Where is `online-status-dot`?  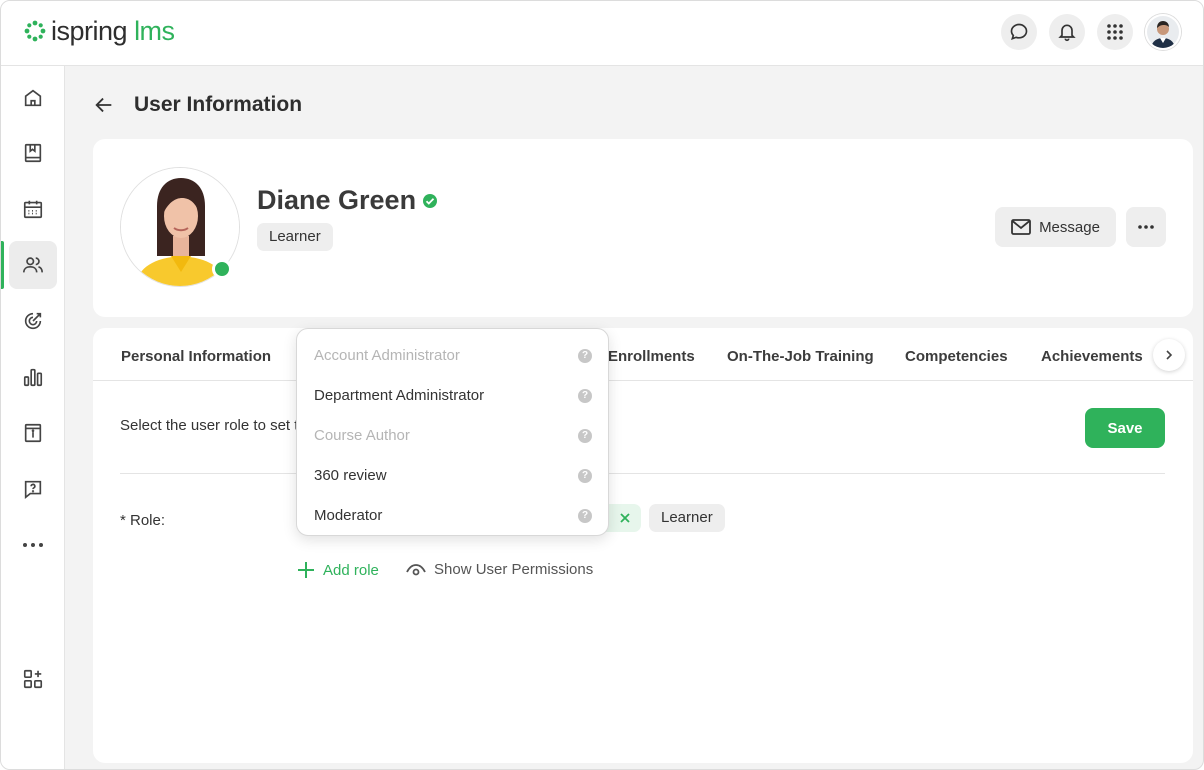 online-status-dot is located at coordinates (222, 269).